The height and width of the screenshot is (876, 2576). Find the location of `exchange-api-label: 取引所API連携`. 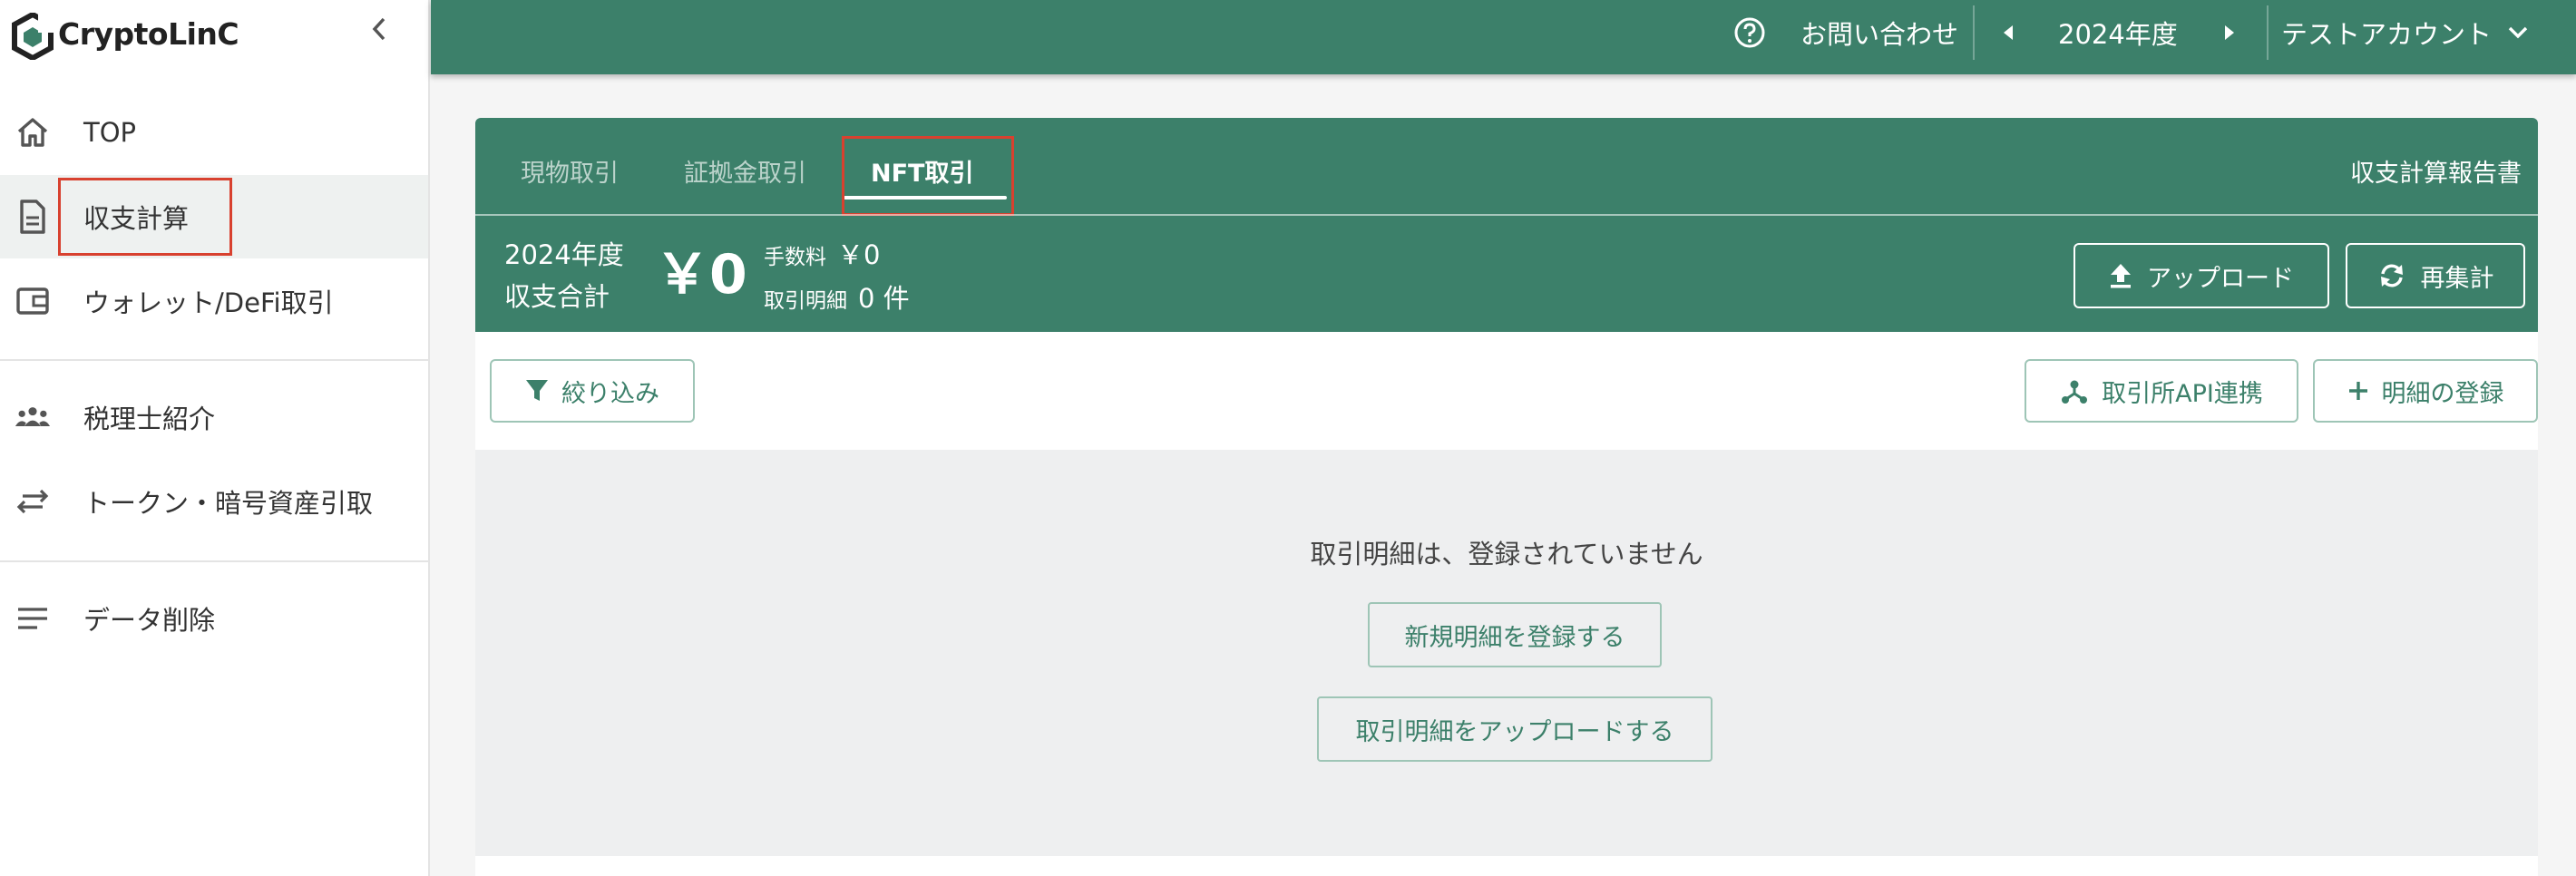

exchange-api-label: 取引所API連携 is located at coordinates (2182, 393).